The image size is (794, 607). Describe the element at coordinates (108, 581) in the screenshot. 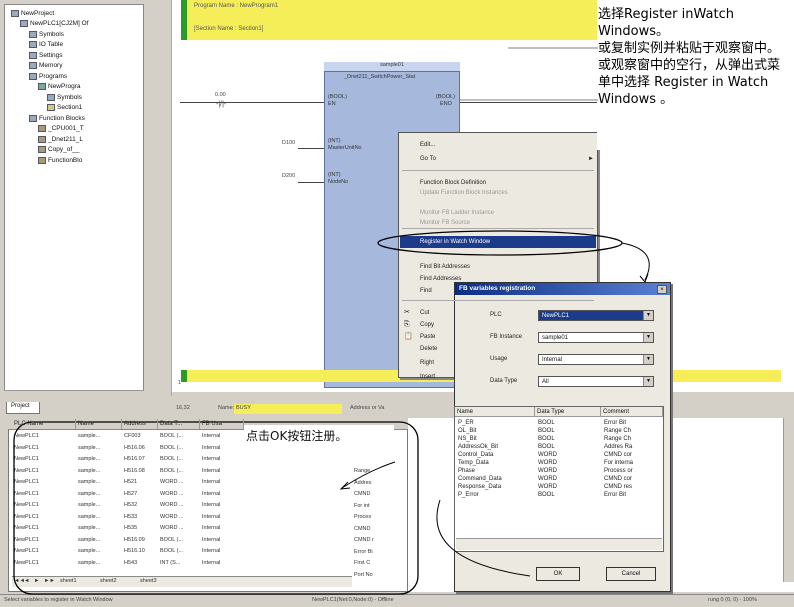

I see `sheet-tab: sheet2` at that location.